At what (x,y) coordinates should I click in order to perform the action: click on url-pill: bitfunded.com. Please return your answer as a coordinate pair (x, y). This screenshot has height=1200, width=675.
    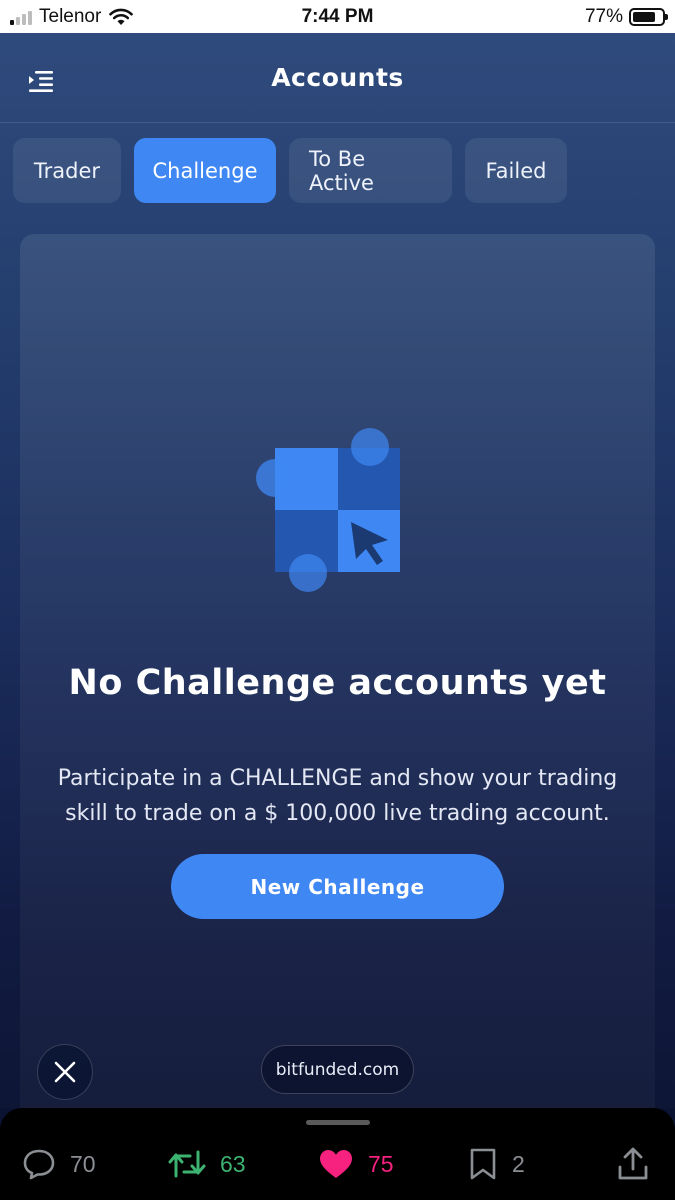
    Looking at the image, I should click on (337, 1069).